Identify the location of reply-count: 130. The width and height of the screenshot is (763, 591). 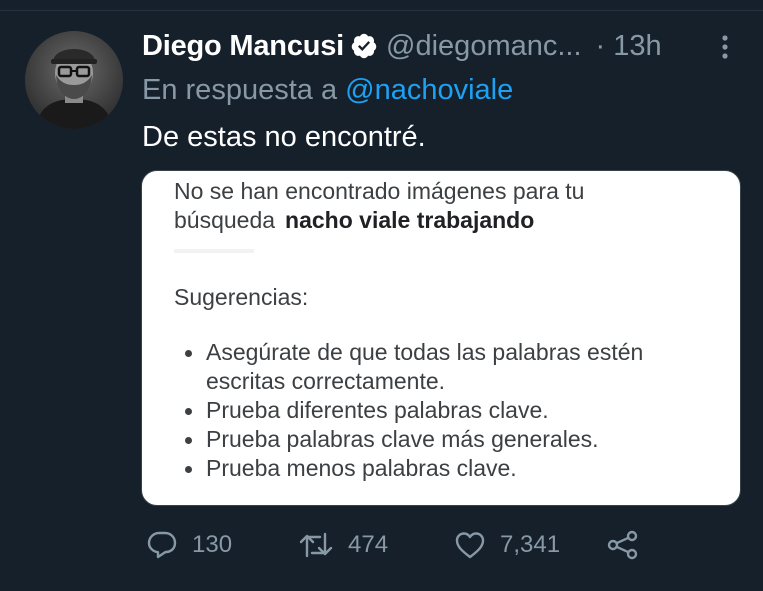
(212, 544).